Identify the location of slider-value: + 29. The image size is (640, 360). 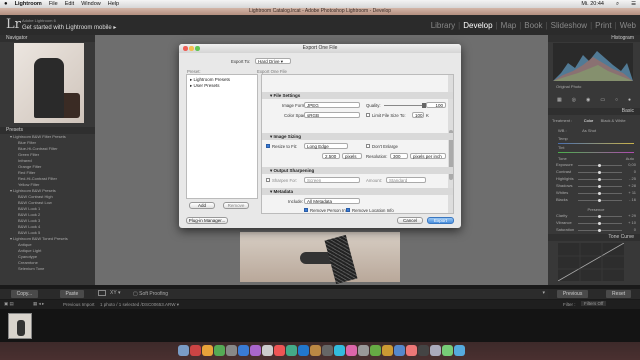
(632, 215).